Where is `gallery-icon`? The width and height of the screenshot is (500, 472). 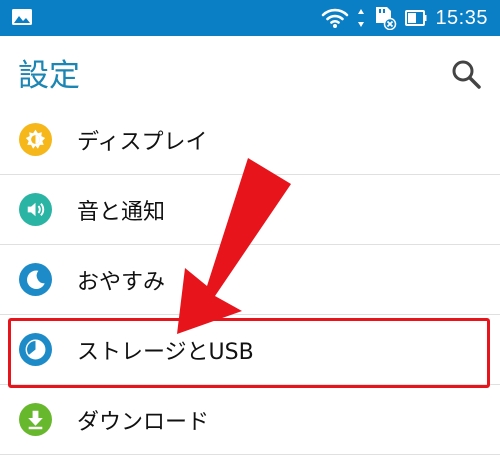 gallery-icon is located at coordinates (22, 17).